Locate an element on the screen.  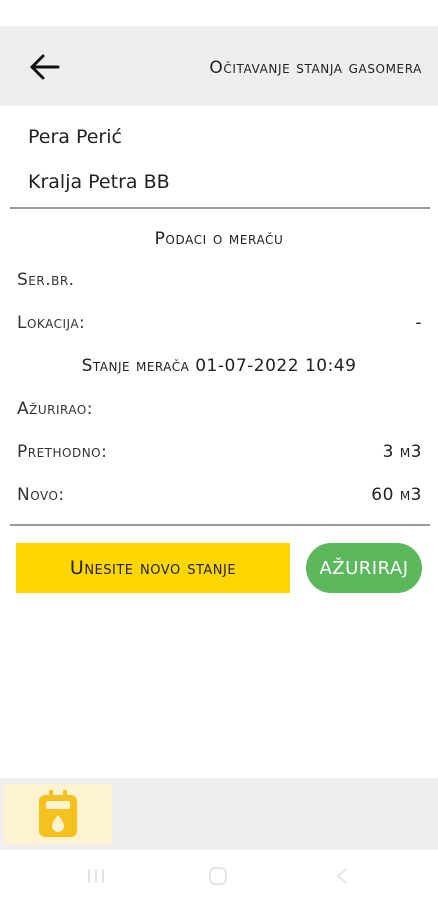
customer-address: Kralja Petra BB is located at coordinates (99, 182).